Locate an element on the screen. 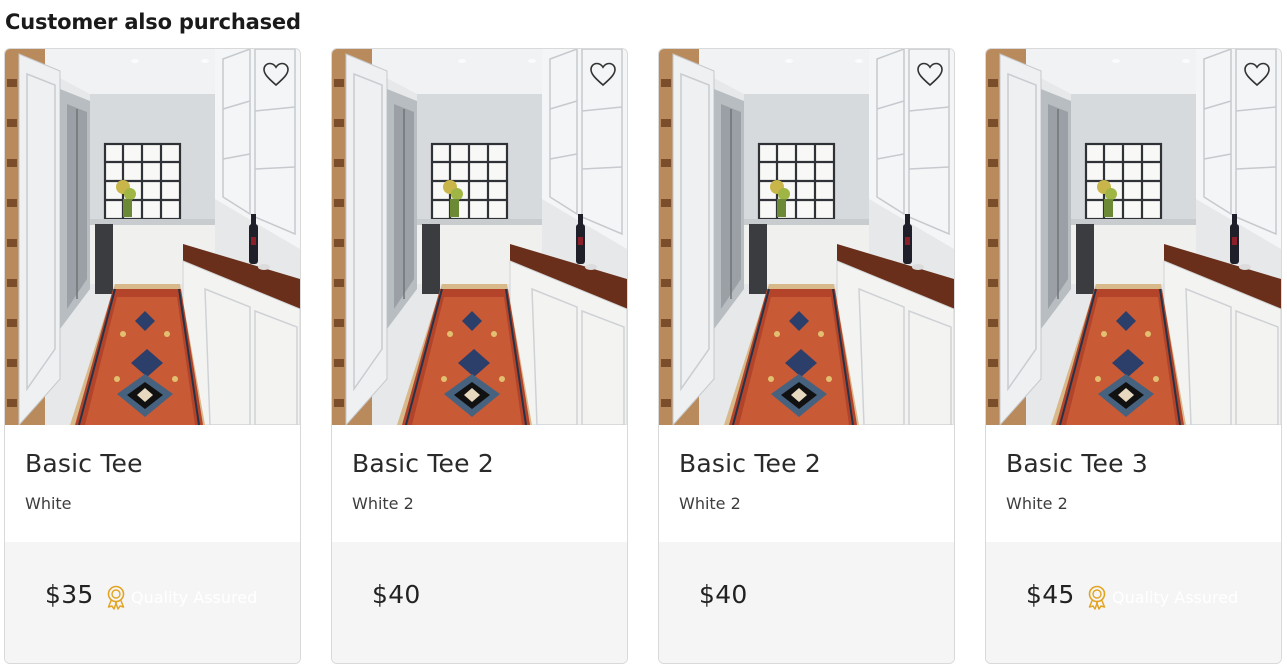  product-price: $35 is located at coordinates (69, 594).